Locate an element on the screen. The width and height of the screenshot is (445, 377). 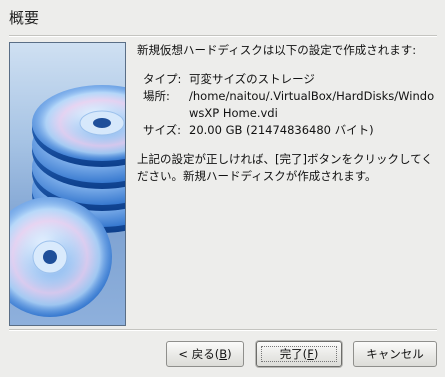
type-row: タイプ: 可変サイズのストレージ is located at coordinates (287, 79).